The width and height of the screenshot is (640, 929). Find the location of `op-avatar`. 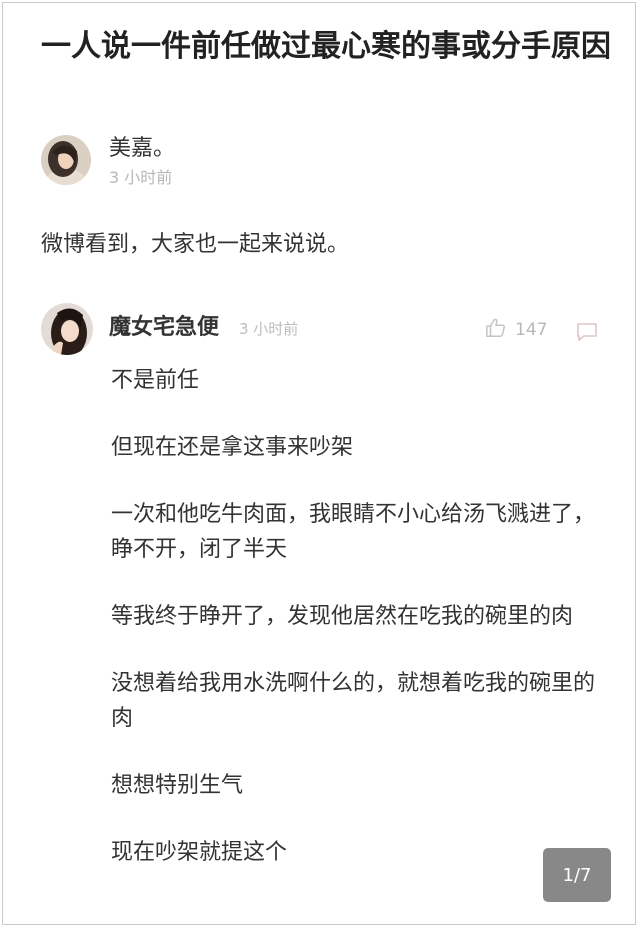

op-avatar is located at coordinates (66, 160).